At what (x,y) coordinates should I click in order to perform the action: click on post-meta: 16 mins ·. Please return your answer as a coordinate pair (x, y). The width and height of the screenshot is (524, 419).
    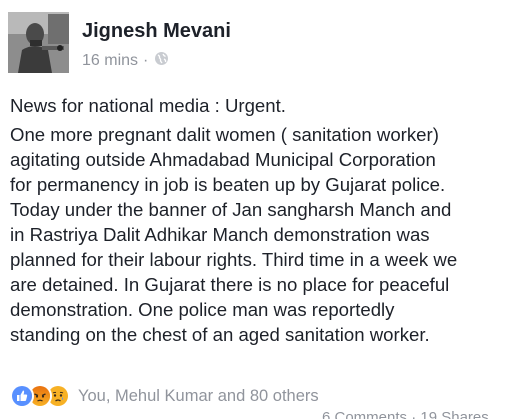
    Looking at the image, I should click on (125, 61).